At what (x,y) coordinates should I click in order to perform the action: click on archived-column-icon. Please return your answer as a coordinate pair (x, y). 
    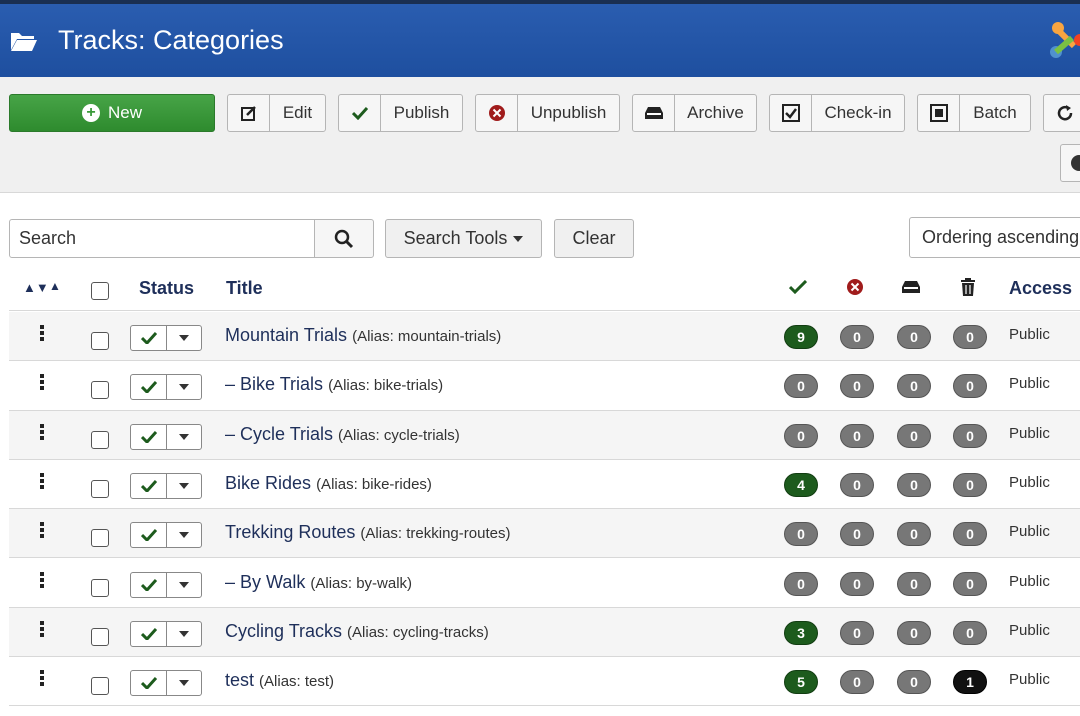
    Looking at the image, I should click on (911, 287).